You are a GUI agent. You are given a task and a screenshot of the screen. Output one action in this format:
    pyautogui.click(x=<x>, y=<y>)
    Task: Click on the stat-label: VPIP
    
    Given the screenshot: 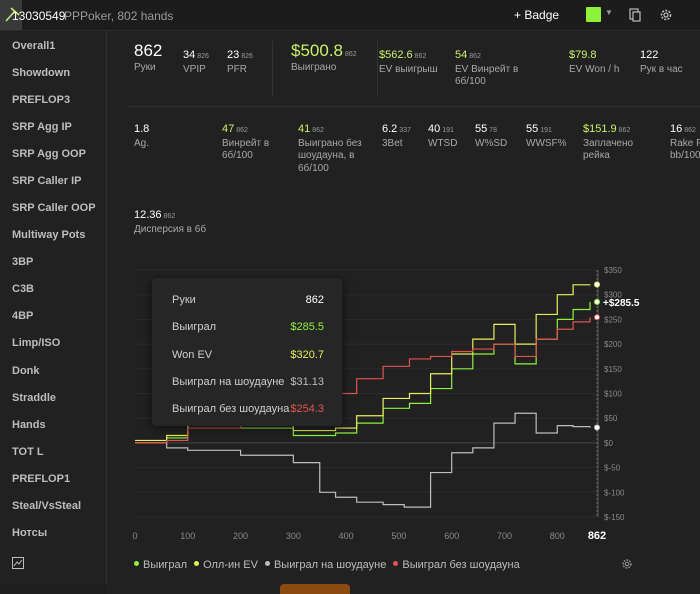 What is the action you would take?
    pyautogui.click(x=194, y=69)
    